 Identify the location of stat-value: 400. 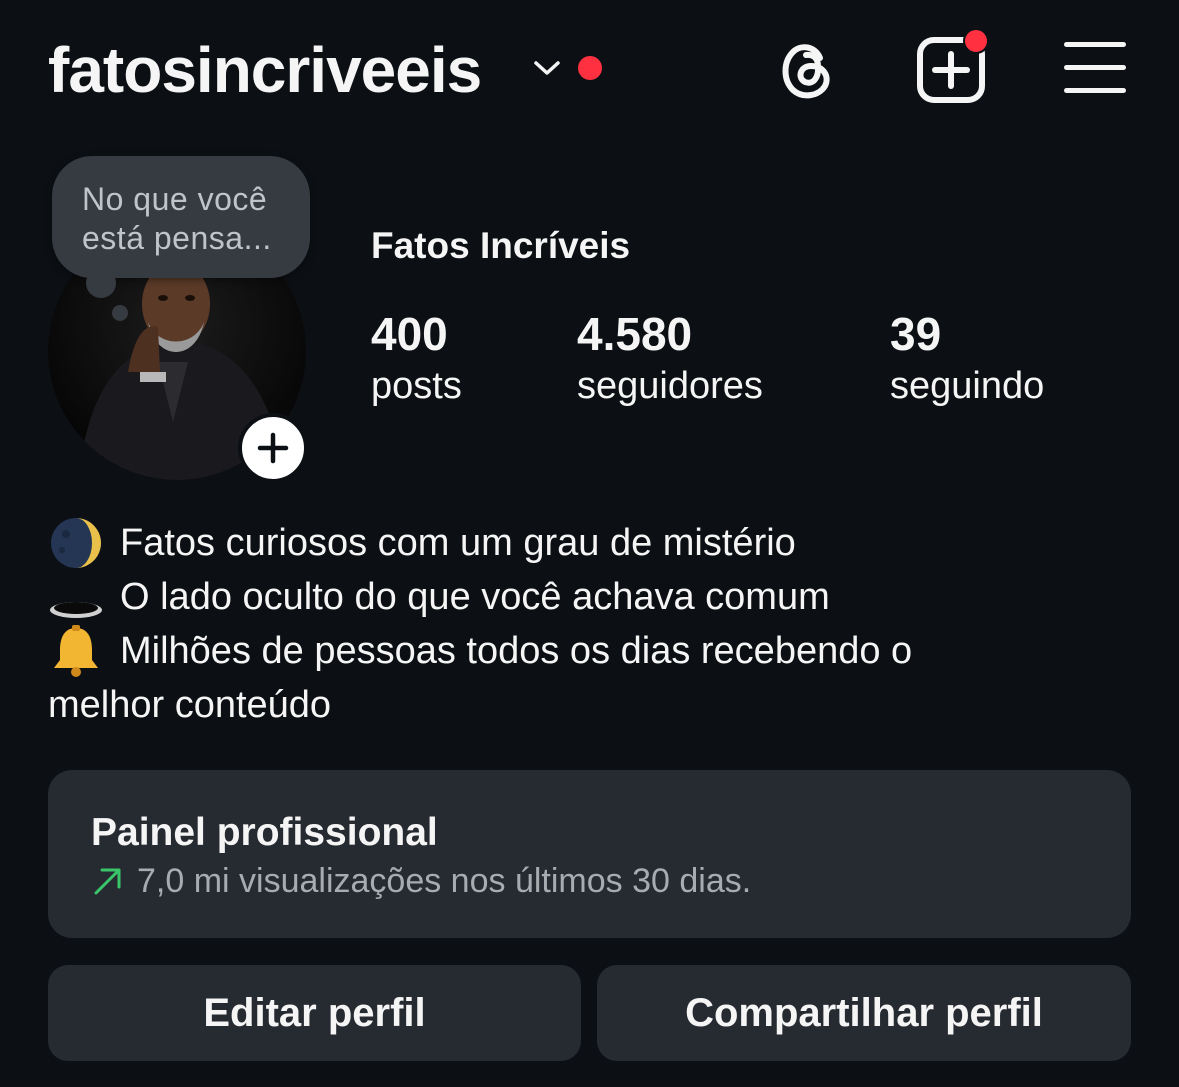
(409, 334).